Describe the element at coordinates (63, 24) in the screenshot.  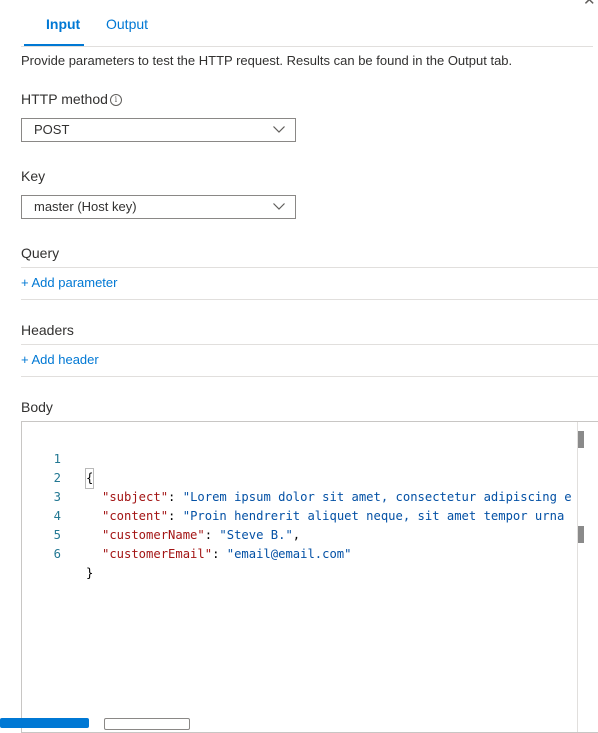
I see `tab-input: Input` at that location.